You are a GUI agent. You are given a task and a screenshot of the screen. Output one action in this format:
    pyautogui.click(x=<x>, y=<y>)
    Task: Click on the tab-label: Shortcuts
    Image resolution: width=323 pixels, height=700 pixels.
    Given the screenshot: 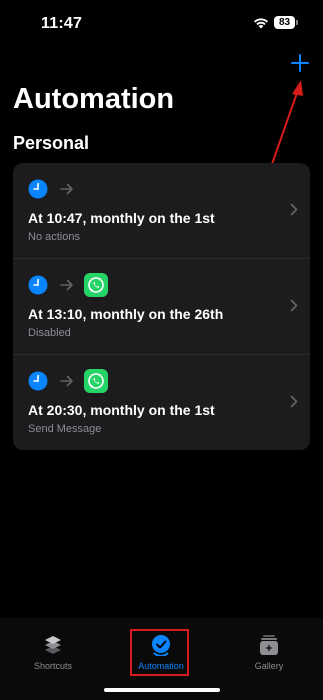 What is the action you would take?
    pyautogui.click(x=53, y=666)
    